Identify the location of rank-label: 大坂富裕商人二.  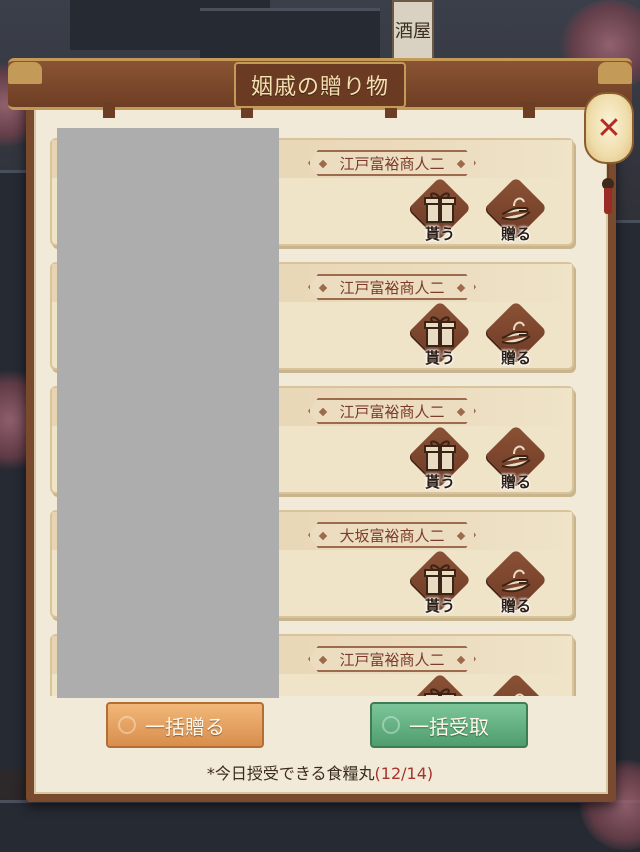
(392, 535).